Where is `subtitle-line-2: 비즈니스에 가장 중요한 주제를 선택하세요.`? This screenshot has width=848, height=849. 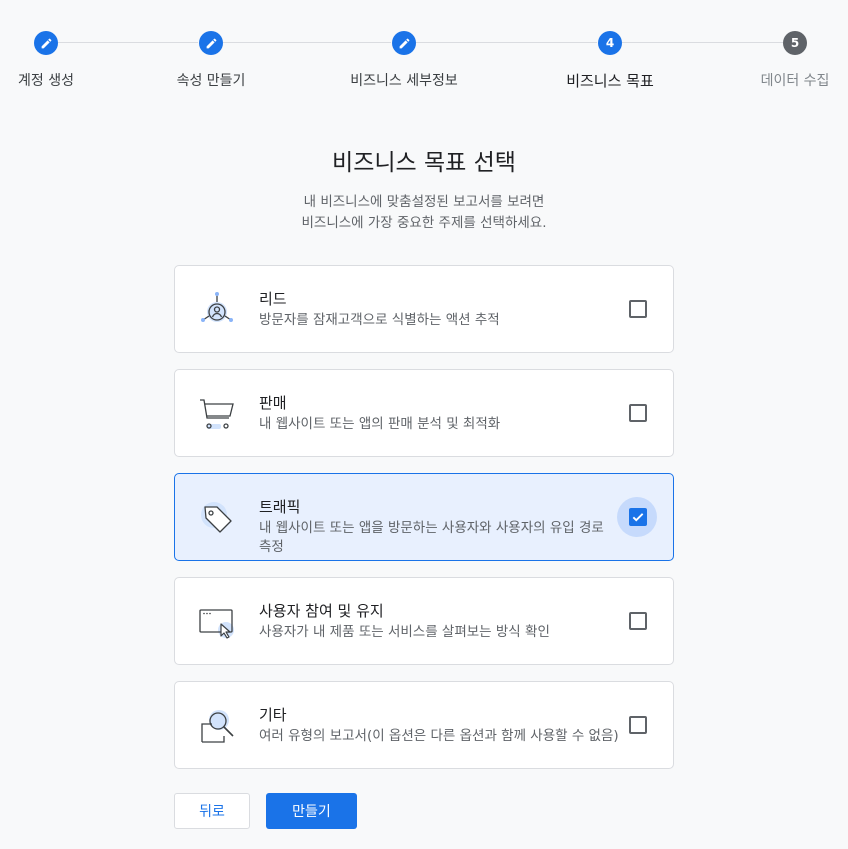 subtitle-line-2: 비즈니스에 가장 중요한 주제를 선택하세요. is located at coordinates (424, 223).